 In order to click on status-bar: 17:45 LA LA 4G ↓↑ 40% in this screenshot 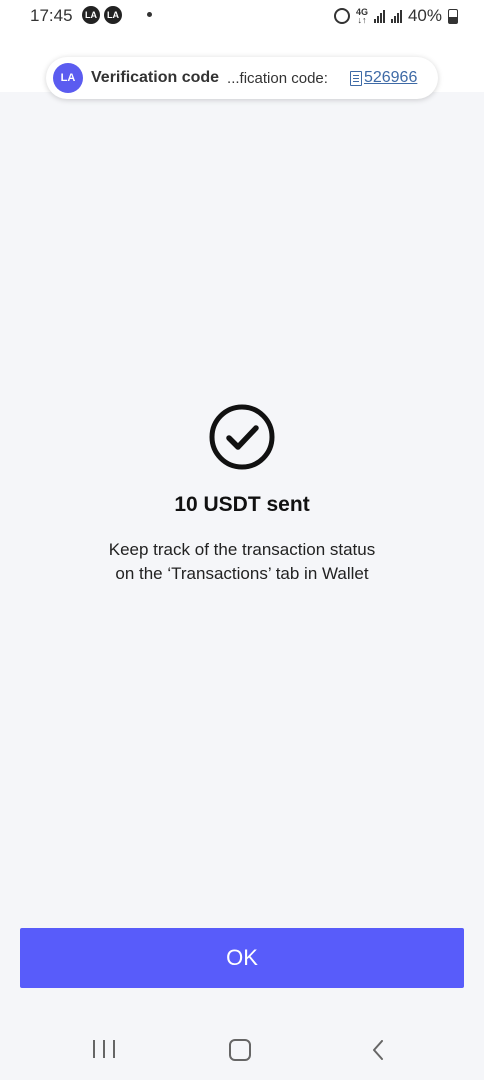, I will do `click(242, 20)`.